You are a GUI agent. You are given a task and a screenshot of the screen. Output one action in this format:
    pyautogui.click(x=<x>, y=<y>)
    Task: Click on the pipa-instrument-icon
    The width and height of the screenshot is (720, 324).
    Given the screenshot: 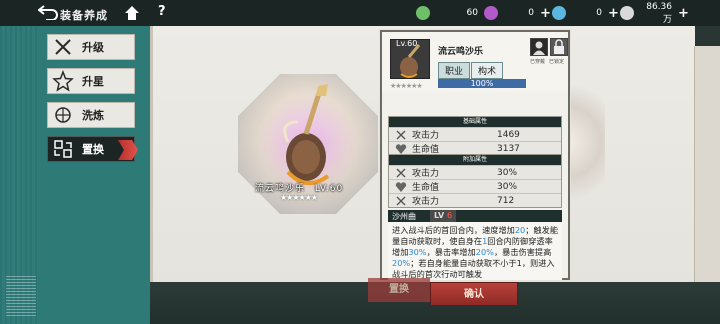 What is the action you would take?
    pyautogui.click(x=306, y=134)
    